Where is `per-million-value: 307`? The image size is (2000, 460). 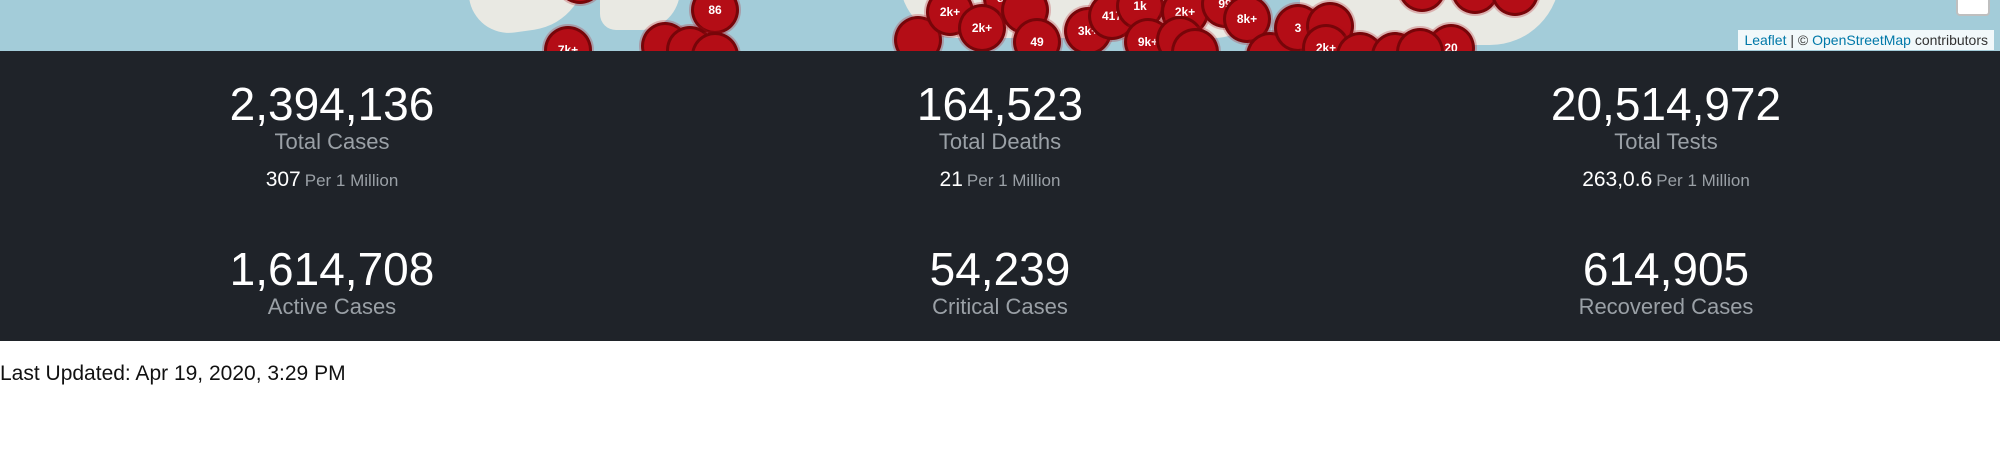
per-million-value: 307 is located at coordinates (283, 179).